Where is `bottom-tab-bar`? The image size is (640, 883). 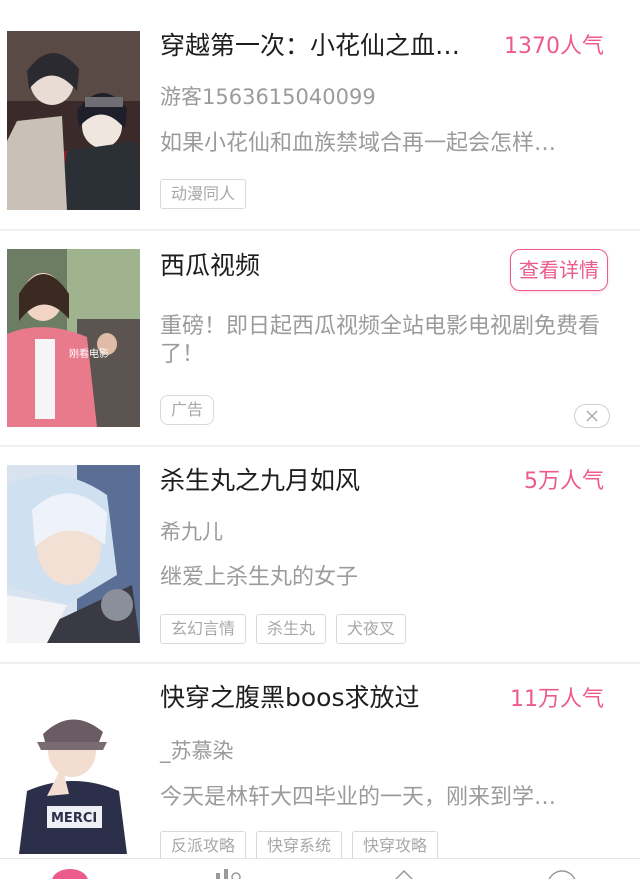
bottom-tab-bar is located at coordinates (320, 870).